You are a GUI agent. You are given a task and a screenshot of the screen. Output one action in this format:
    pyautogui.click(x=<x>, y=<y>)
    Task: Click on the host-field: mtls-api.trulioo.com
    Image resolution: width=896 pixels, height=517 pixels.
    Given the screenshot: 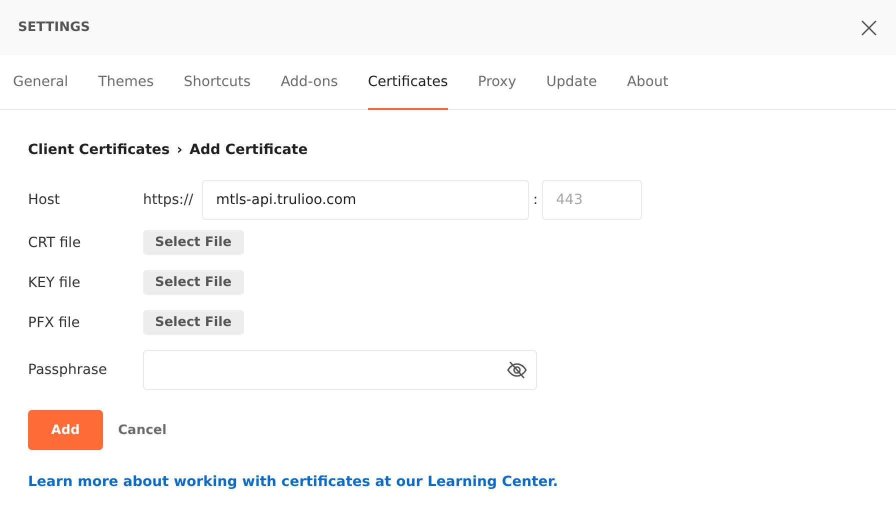 What is the action you would take?
    pyautogui.click(x=365, y=200)
    